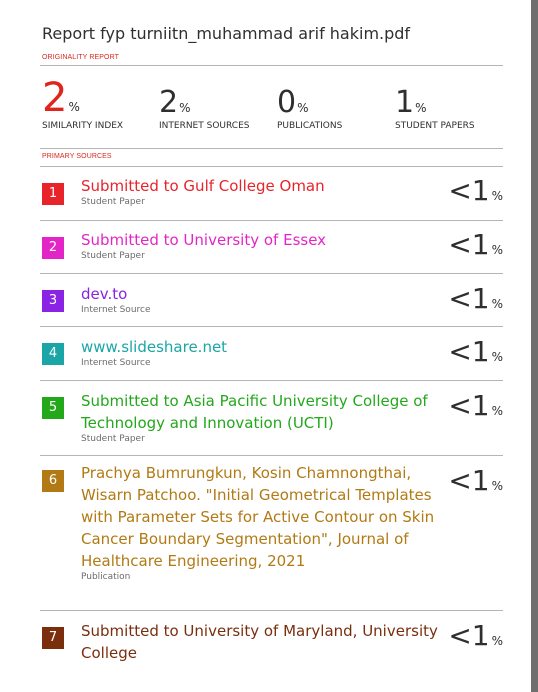 The height and width of the screenshot is (692, 538). I want to click on stat-label: SIMILARITY INDEX, so click(83, 126).